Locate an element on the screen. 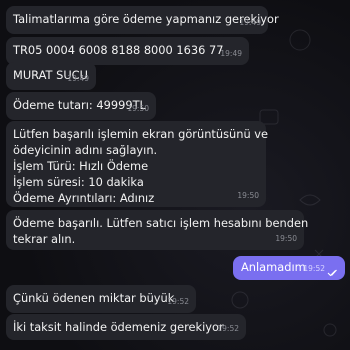 This screenshot has width=350, height=350. message-text: TR05 0004 6008 8188 8000 1636 77 is located at coordinates (118, 50).